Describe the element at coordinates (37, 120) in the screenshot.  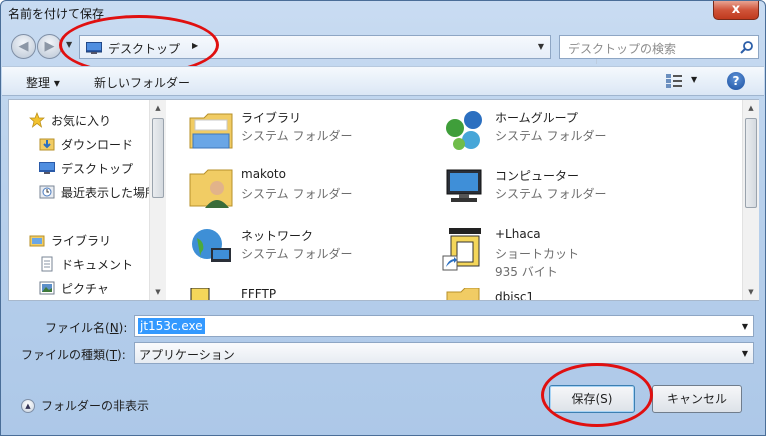
I see `star-icon` at that location.